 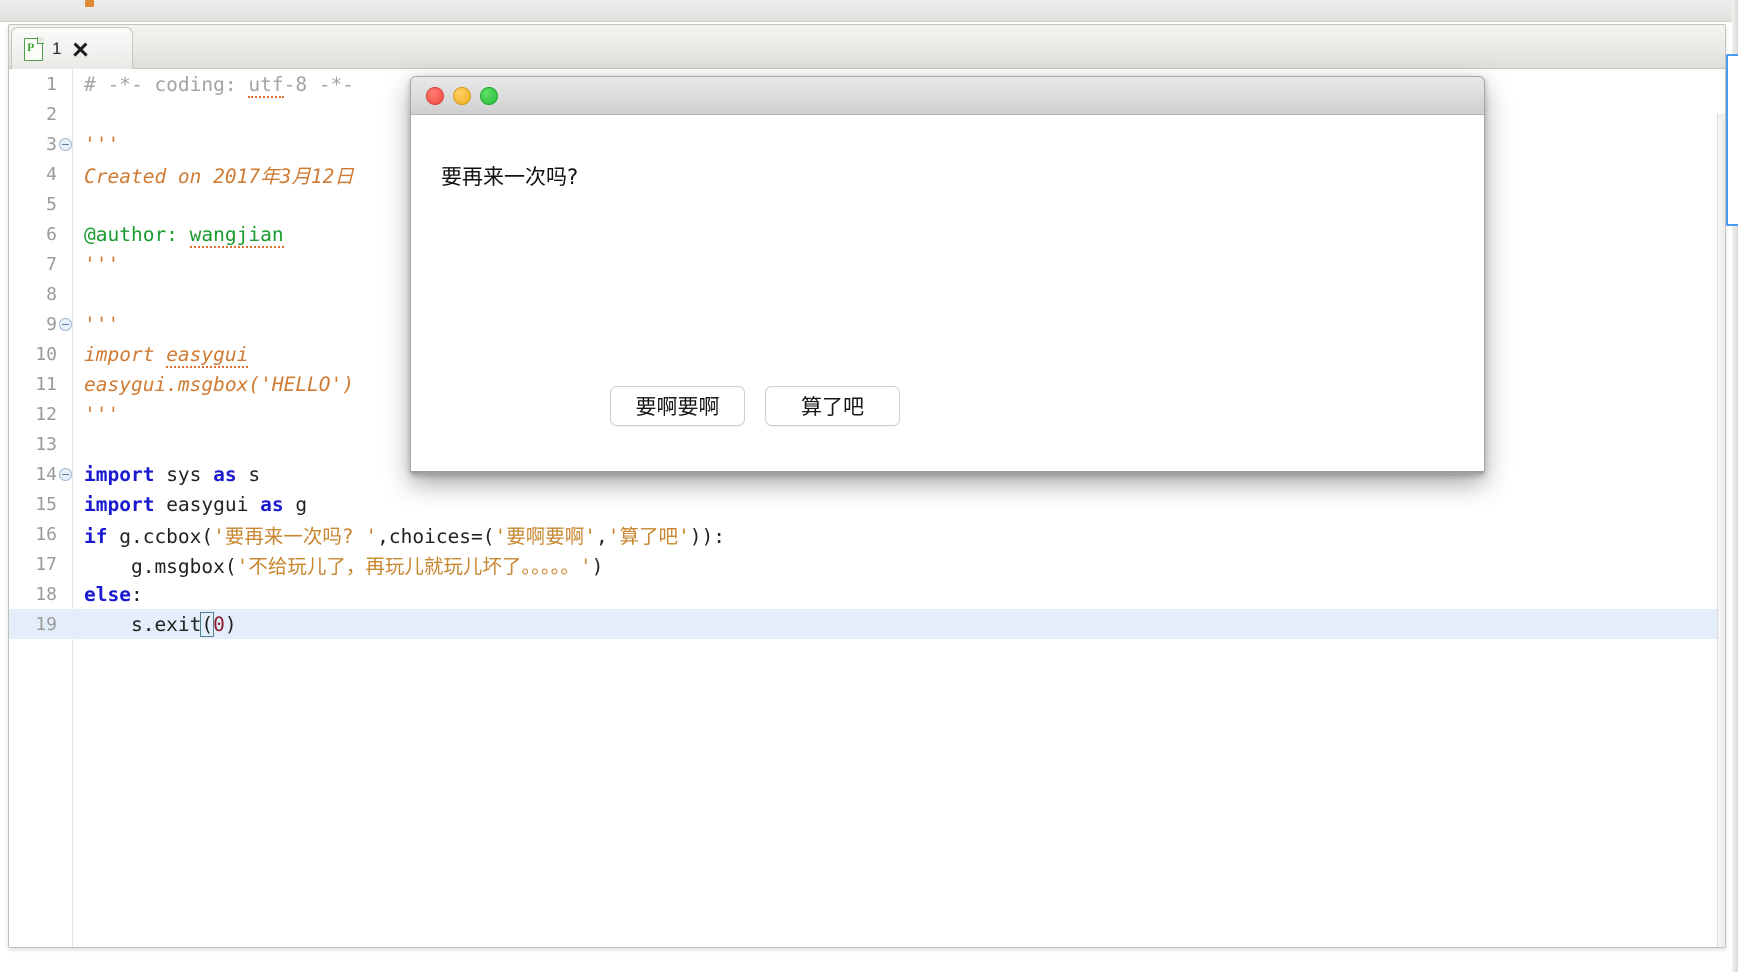 I want to click on identifier-token: sys, so click(x=184, y=474).